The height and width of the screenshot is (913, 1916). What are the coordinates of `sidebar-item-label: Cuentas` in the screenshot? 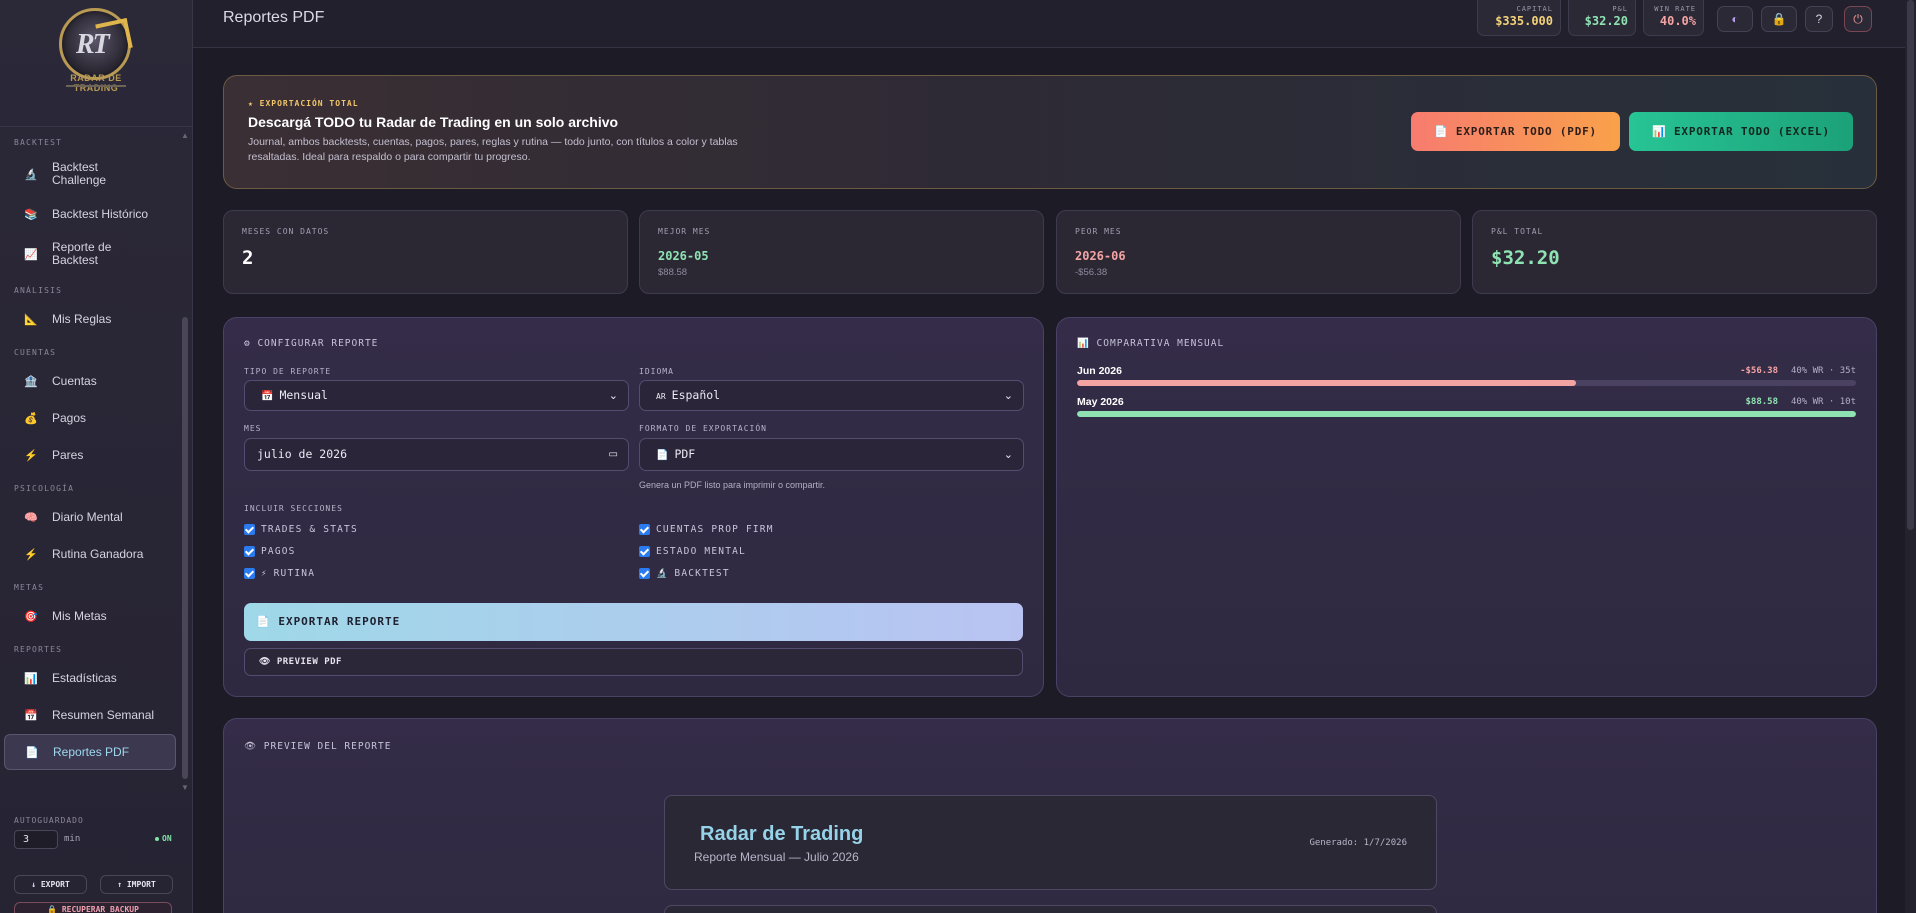 It's located at (74, 381).